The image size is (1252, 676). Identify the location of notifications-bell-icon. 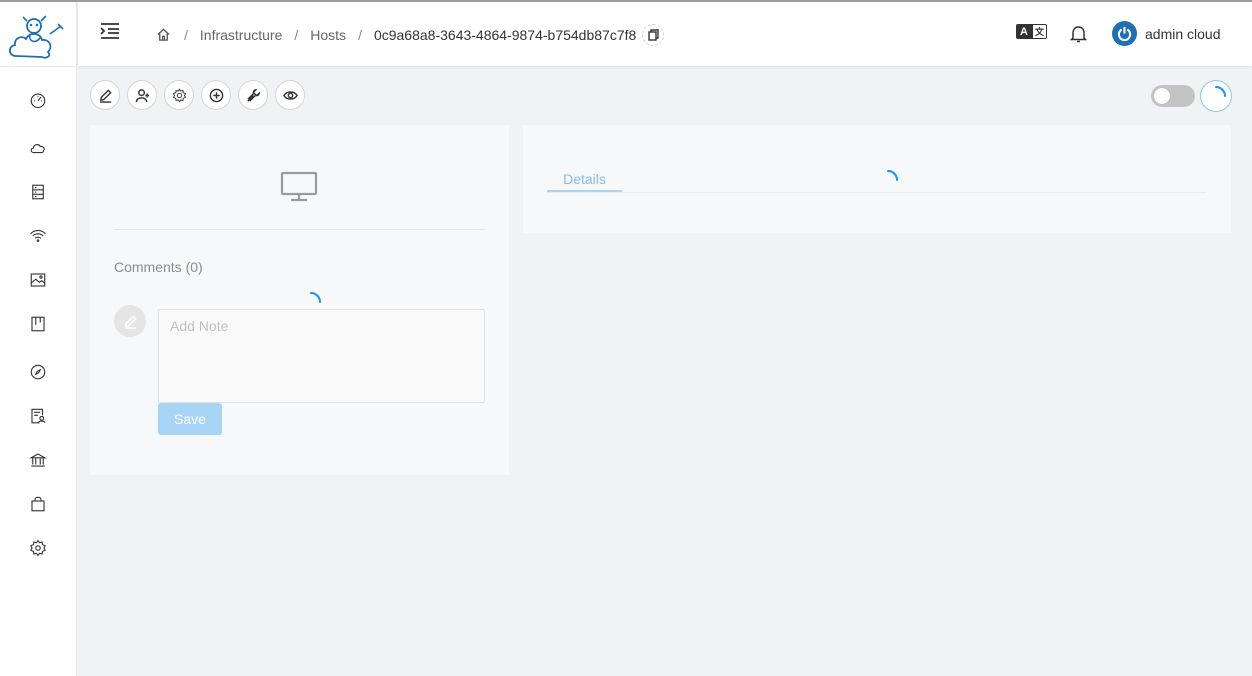
(1078, 34).